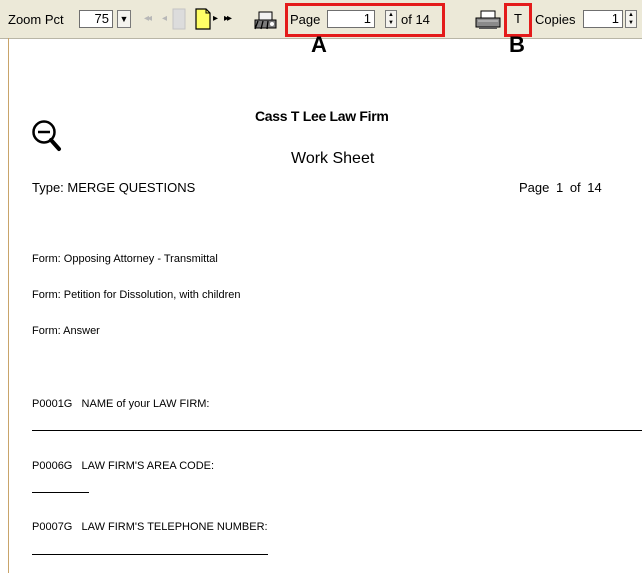  What do you see at coordinates (179, 19) in the screenshot?
I see `blank-page-icon` at bounding box center [179, 19].